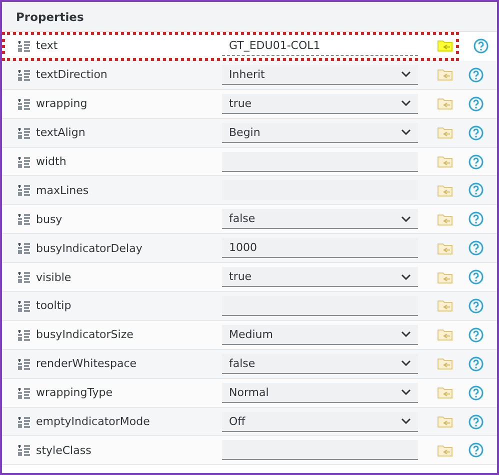 This screenshot has height=475, width=499. Describe the element at coordinates (52, 161) in the screenshot. I see `property-name: width` at that location.